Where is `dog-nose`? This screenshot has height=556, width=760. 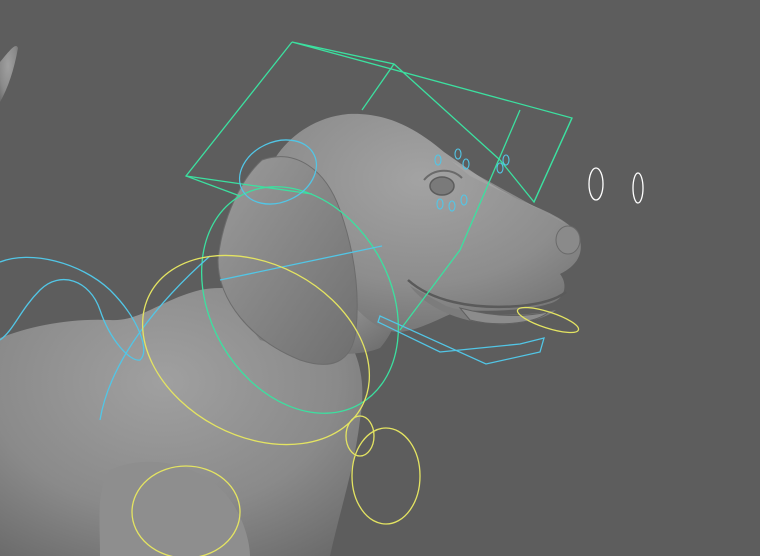 dog-nose is located at coordinates (568, 240).